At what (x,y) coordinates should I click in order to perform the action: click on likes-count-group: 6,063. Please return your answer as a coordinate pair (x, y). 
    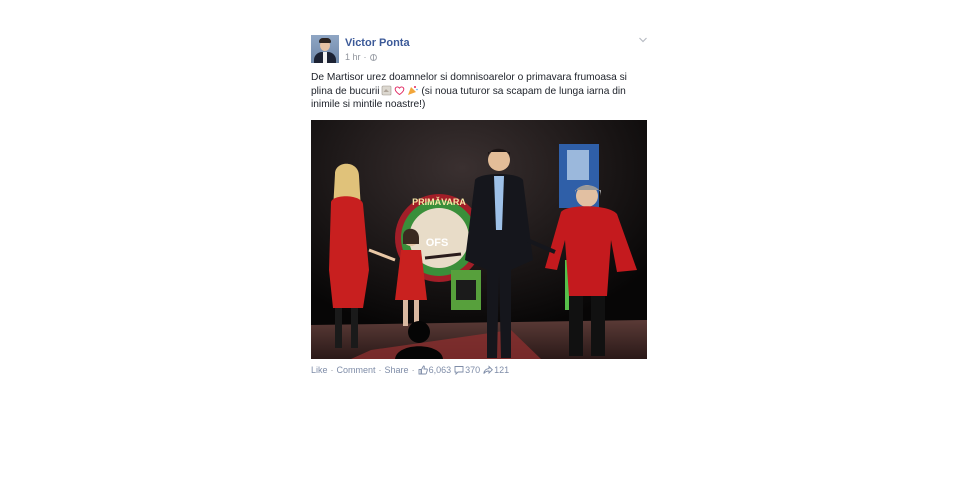
    Looking at the image, I should click on (435, 369).